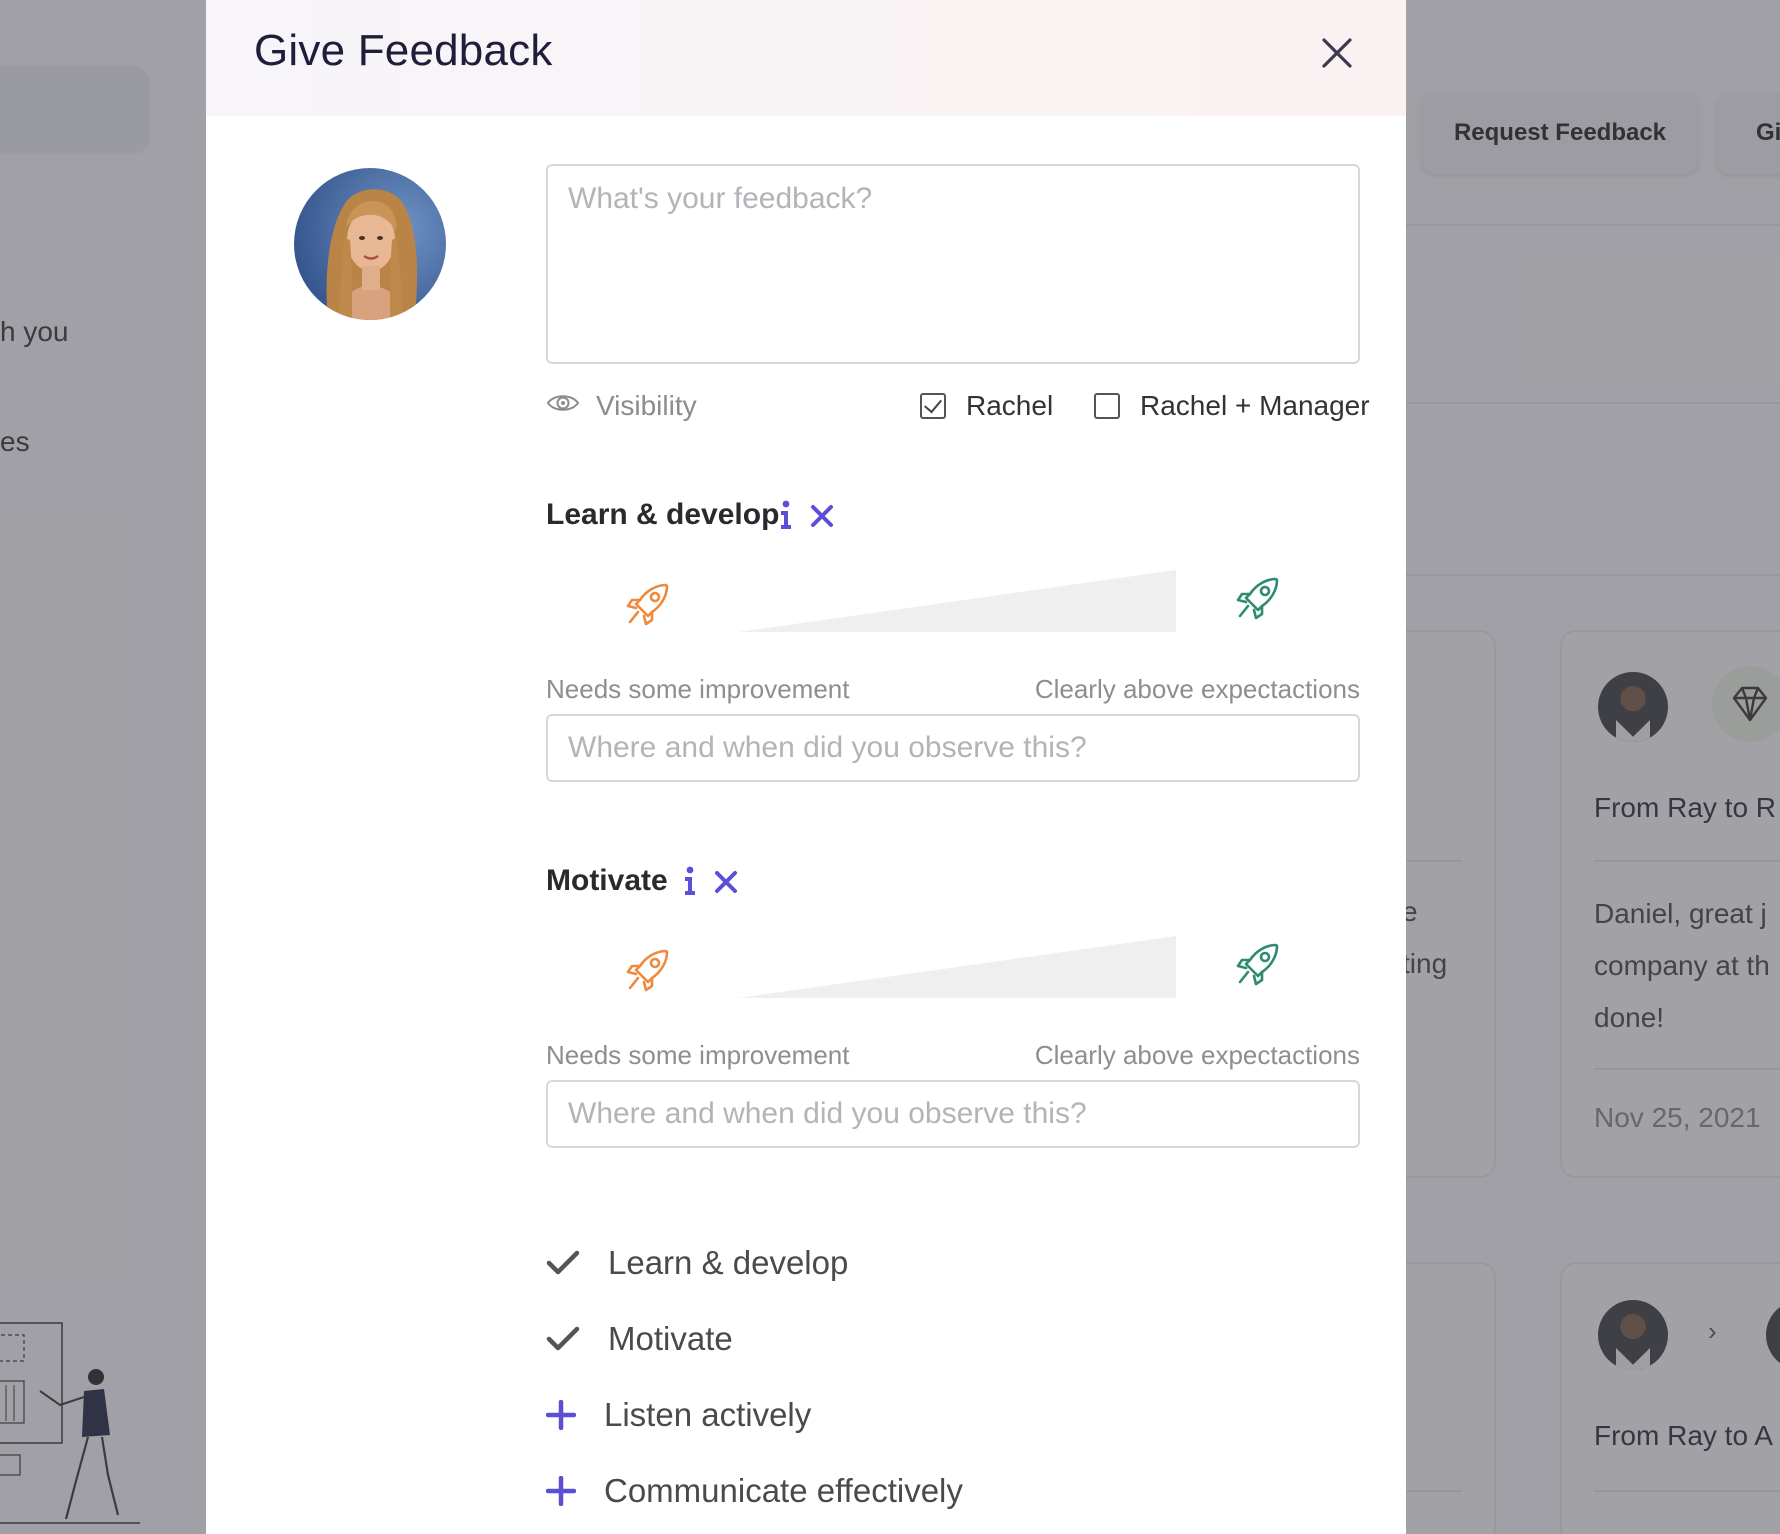  Describe the element at coordinates (370, 244) in the screenshot. I see `recipient-avatar` at that location.